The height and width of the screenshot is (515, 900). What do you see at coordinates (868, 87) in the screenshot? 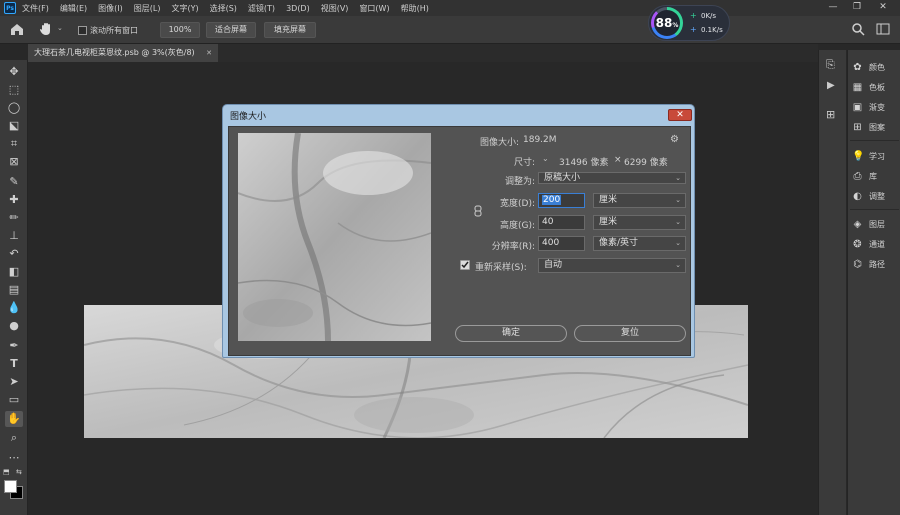
I see `panel-swatches: ▦ 色板` at bounding box center [868, 87].